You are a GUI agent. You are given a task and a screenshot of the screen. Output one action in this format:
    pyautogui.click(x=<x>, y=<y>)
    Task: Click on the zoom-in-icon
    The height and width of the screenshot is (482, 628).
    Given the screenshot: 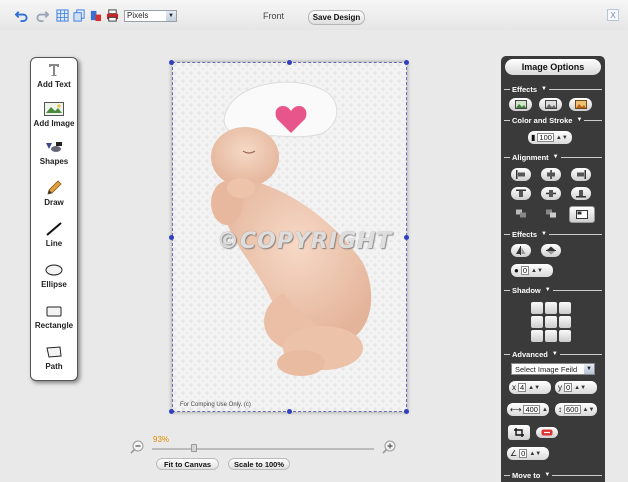 What is the action you would take?
    pyautogui.click(x=389, y=447)
    